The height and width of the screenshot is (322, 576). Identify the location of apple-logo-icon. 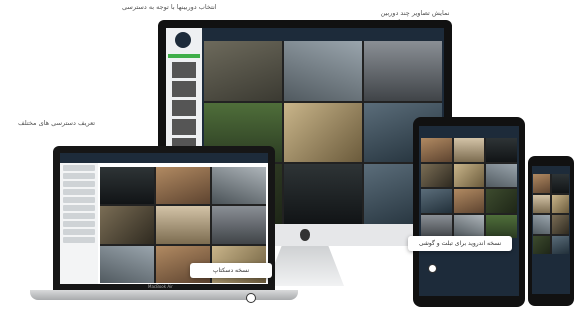
(305, 235).